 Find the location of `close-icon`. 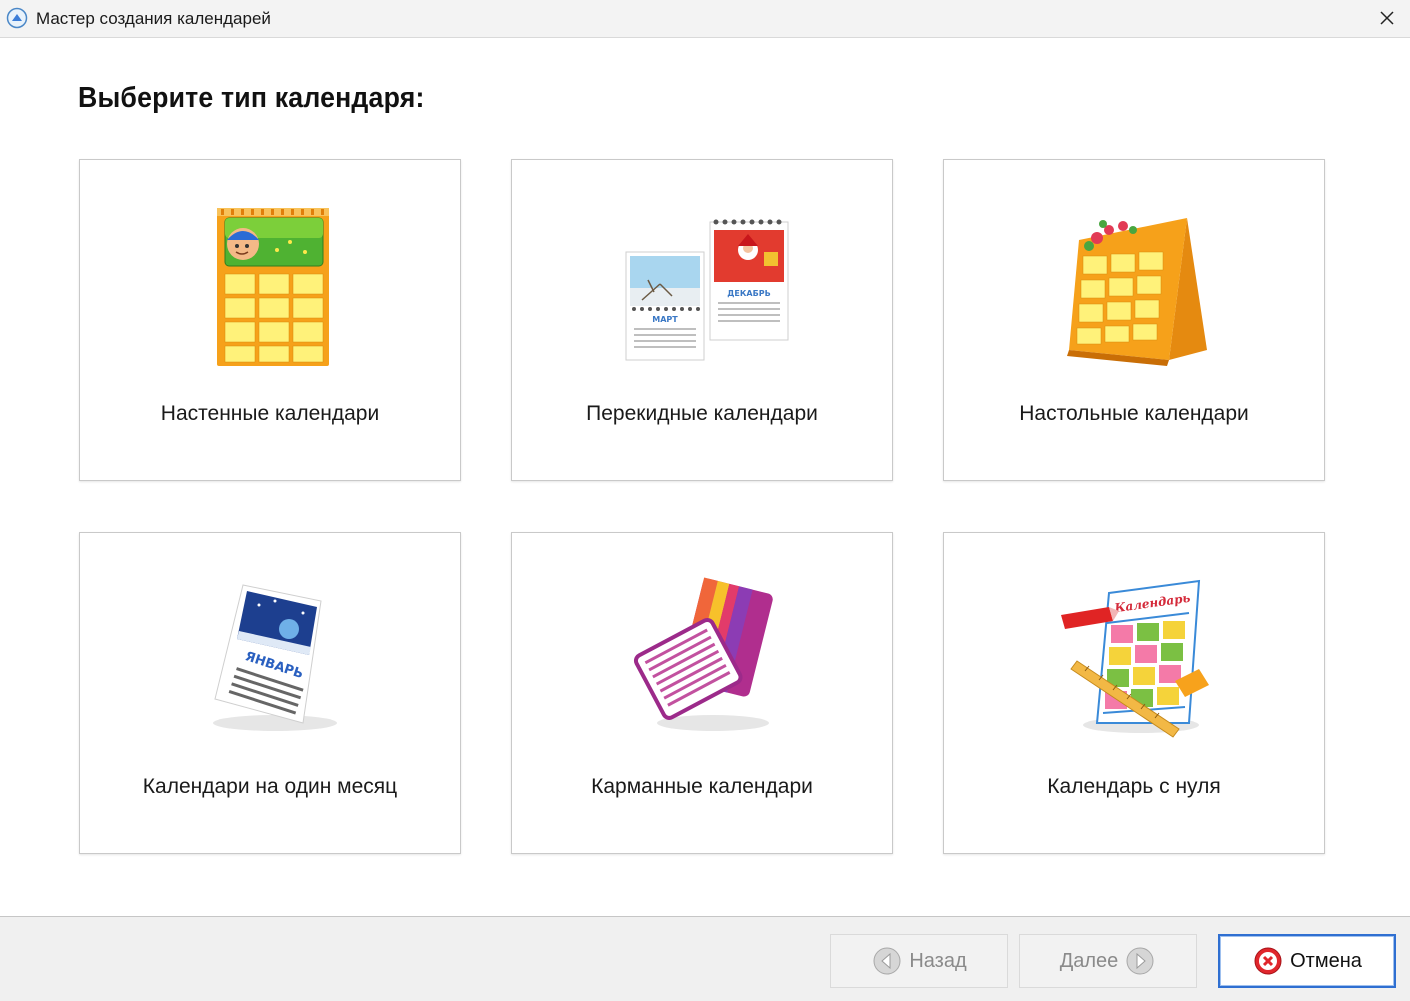

close-icon is located at coordinates (1387, 18).